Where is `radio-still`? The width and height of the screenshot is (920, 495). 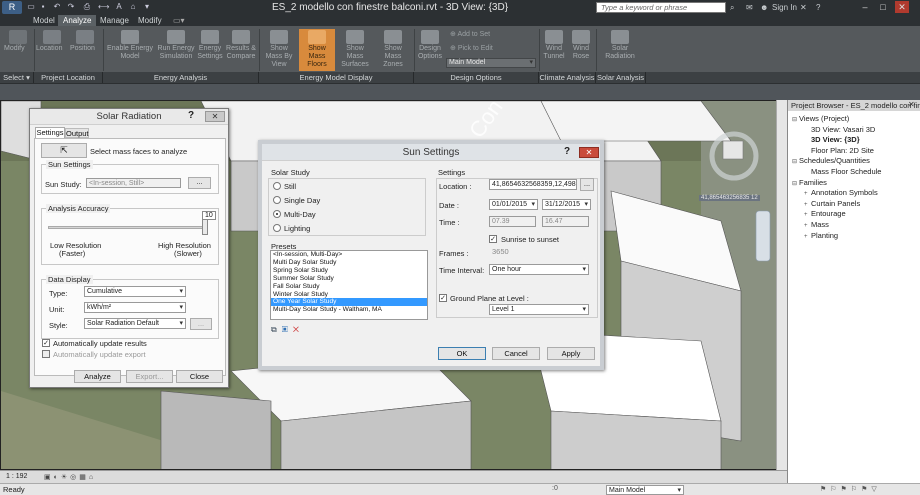 radio-still is located at coordinates (277, 186).